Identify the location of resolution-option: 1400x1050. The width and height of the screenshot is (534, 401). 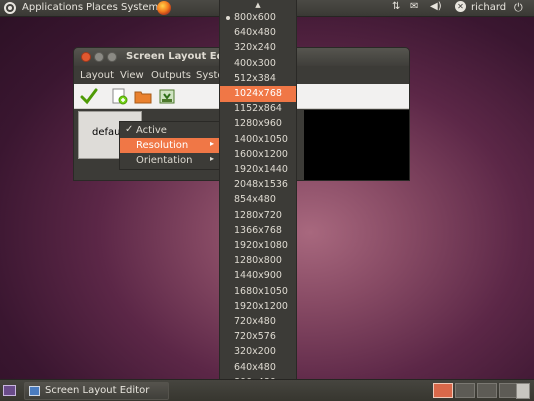
(258, 140).